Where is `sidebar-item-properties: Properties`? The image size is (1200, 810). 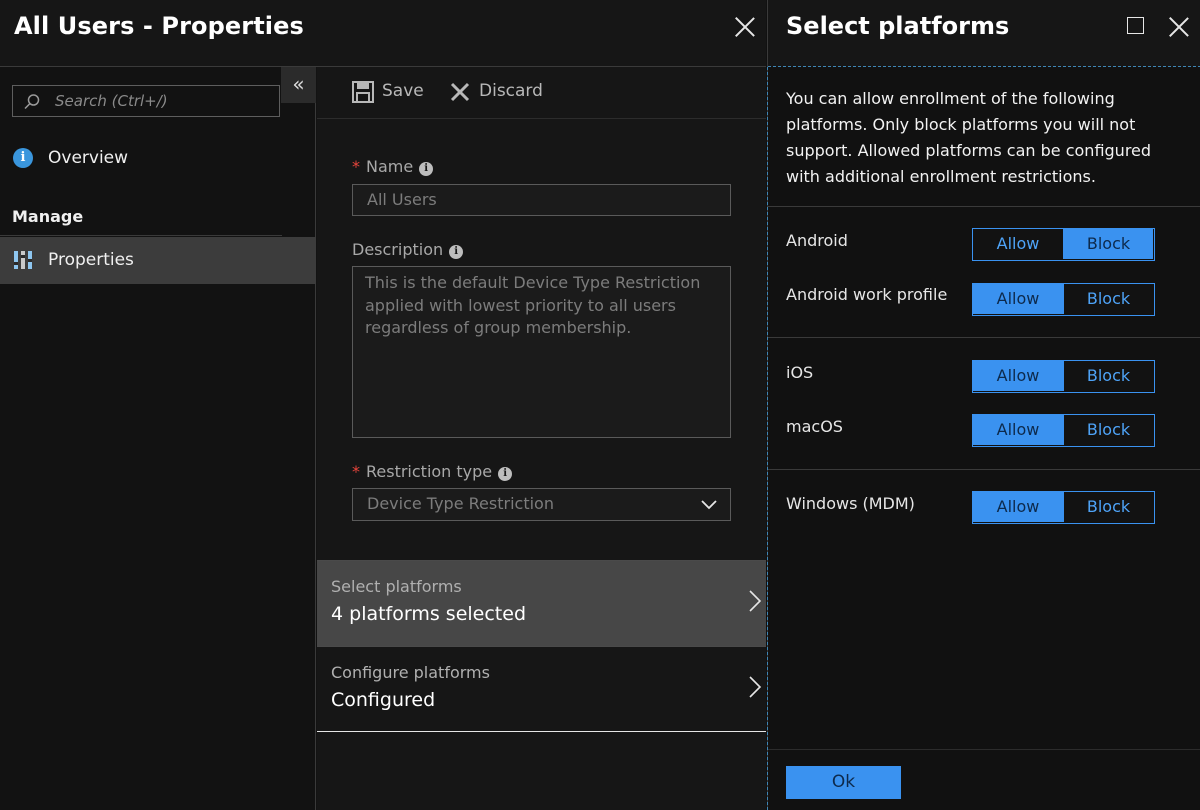
sidebar-item-properties: Properties is located at coordinates (158, 260).